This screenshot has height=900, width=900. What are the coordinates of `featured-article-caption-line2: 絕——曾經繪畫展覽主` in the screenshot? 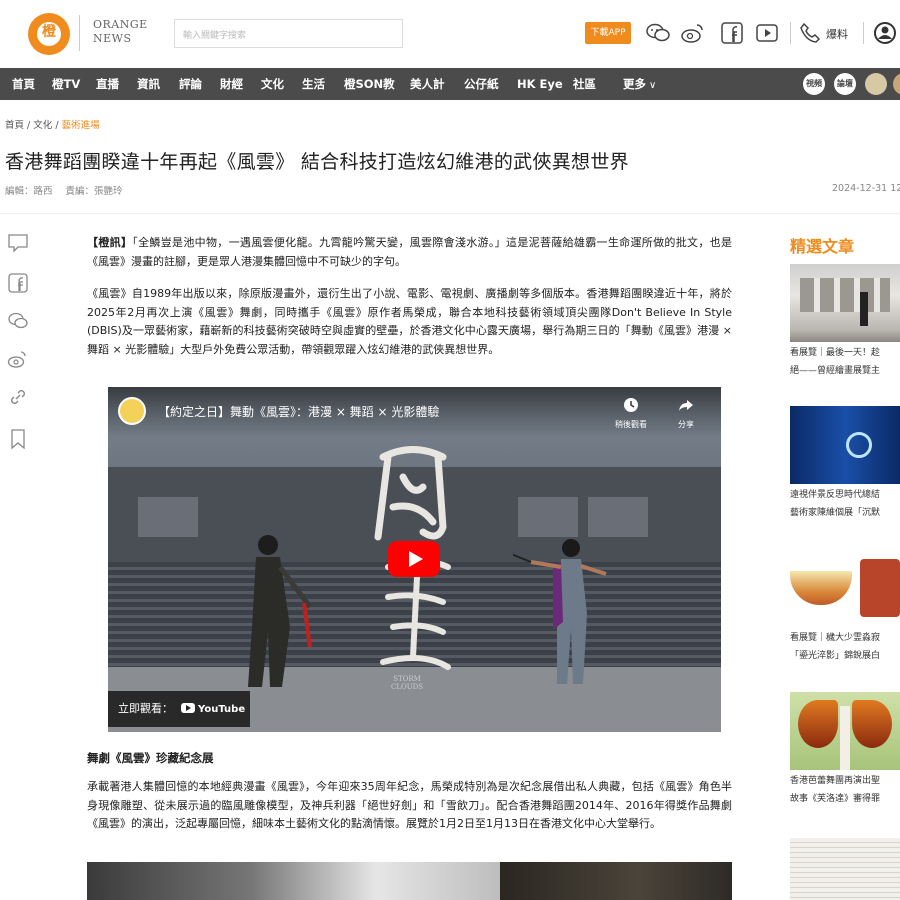 It's located at (835, 371).